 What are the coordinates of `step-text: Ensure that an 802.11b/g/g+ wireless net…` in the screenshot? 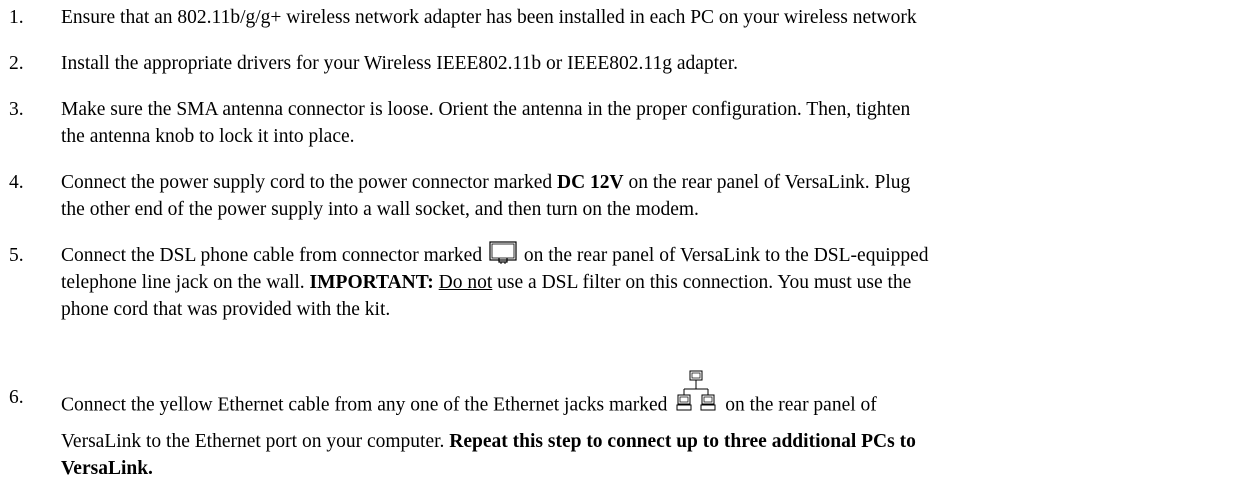 It's located at (489, 17).